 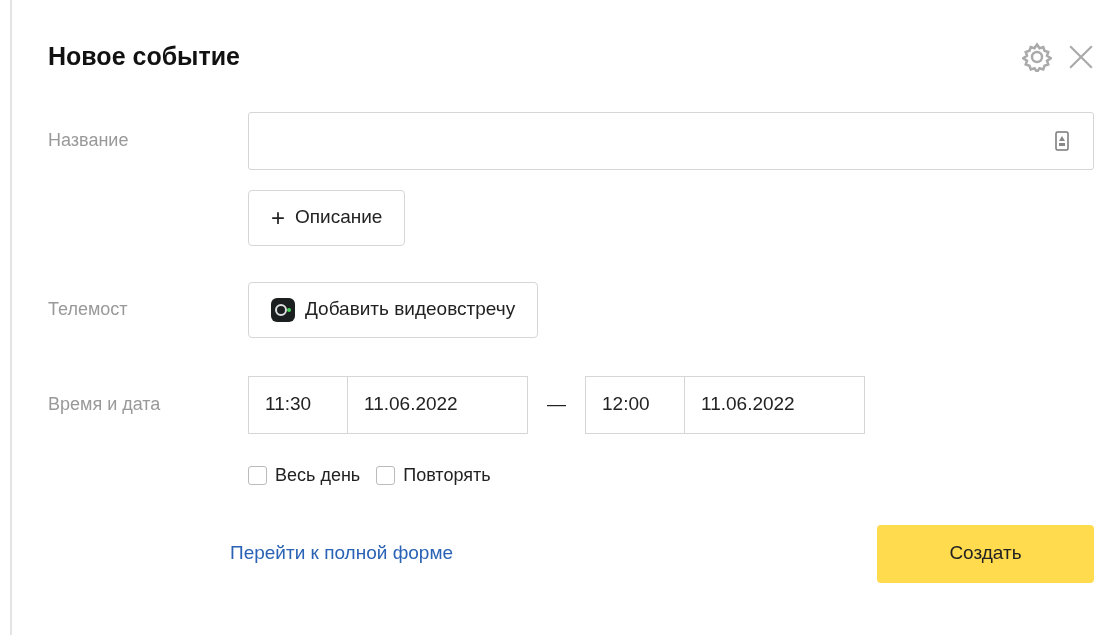 What do you see at coordinates (318, 475) in the screenshot?
I see `checkbox-label: Весь день` at bounding box center [318, 475].